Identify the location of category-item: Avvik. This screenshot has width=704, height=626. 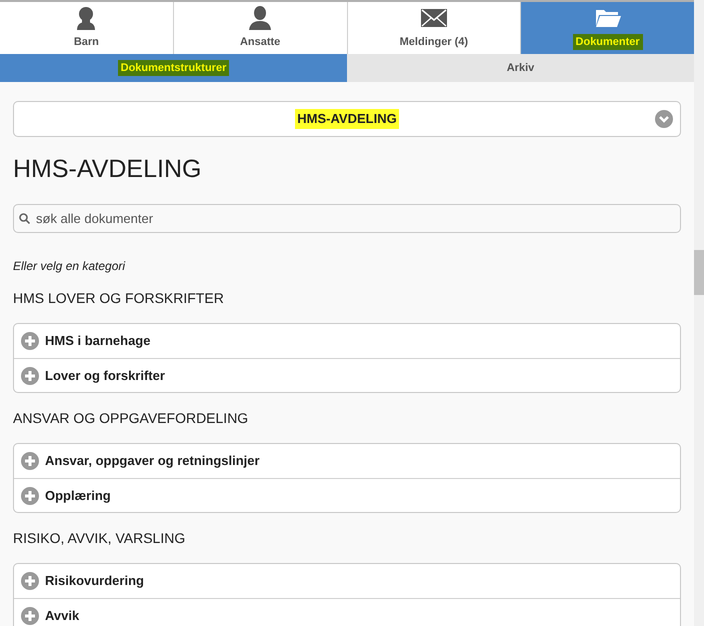
(347, 612).